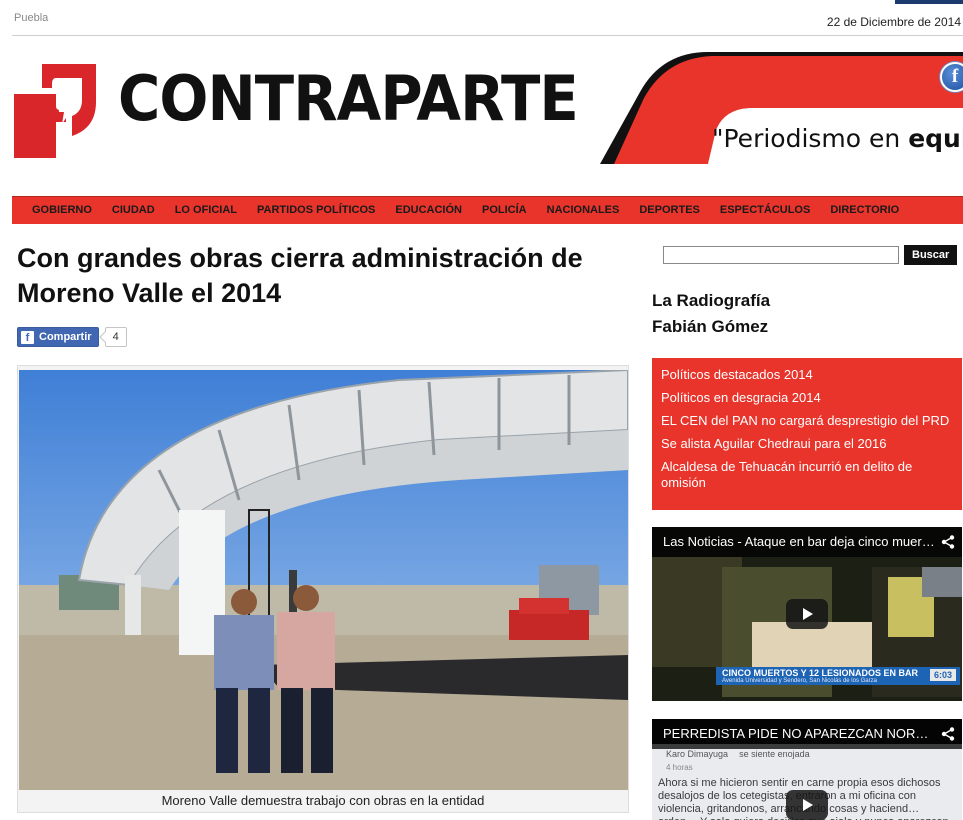 Image resolution: width=963 pixels, height=820 pixels. I want to click on slogan-text: "Periodismo en equilibr, so click(837, 138).